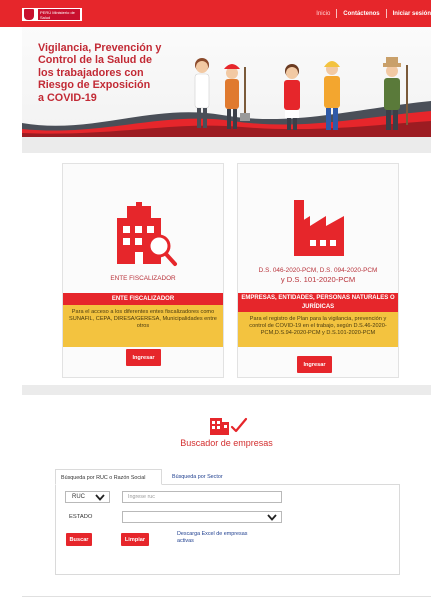 This screenshot has height=597, width=431. Describe the element at coordinates (212, 477) in the screenshot. I see `tab-busqueda-sector: Búsqueda por Sector` at that location.